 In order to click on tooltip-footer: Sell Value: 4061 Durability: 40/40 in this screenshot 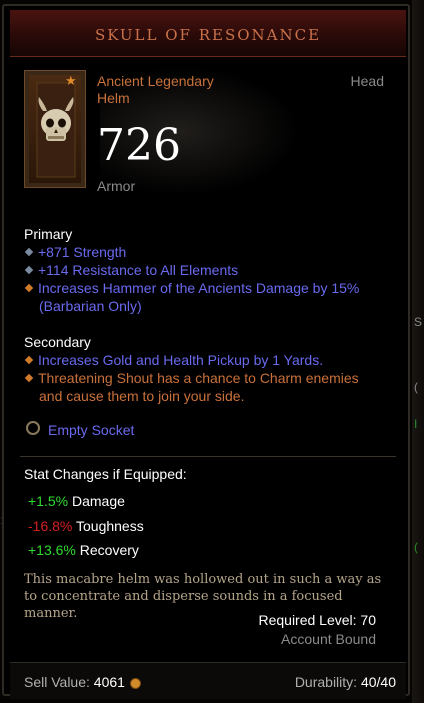, I will do `click(208, 680)`.